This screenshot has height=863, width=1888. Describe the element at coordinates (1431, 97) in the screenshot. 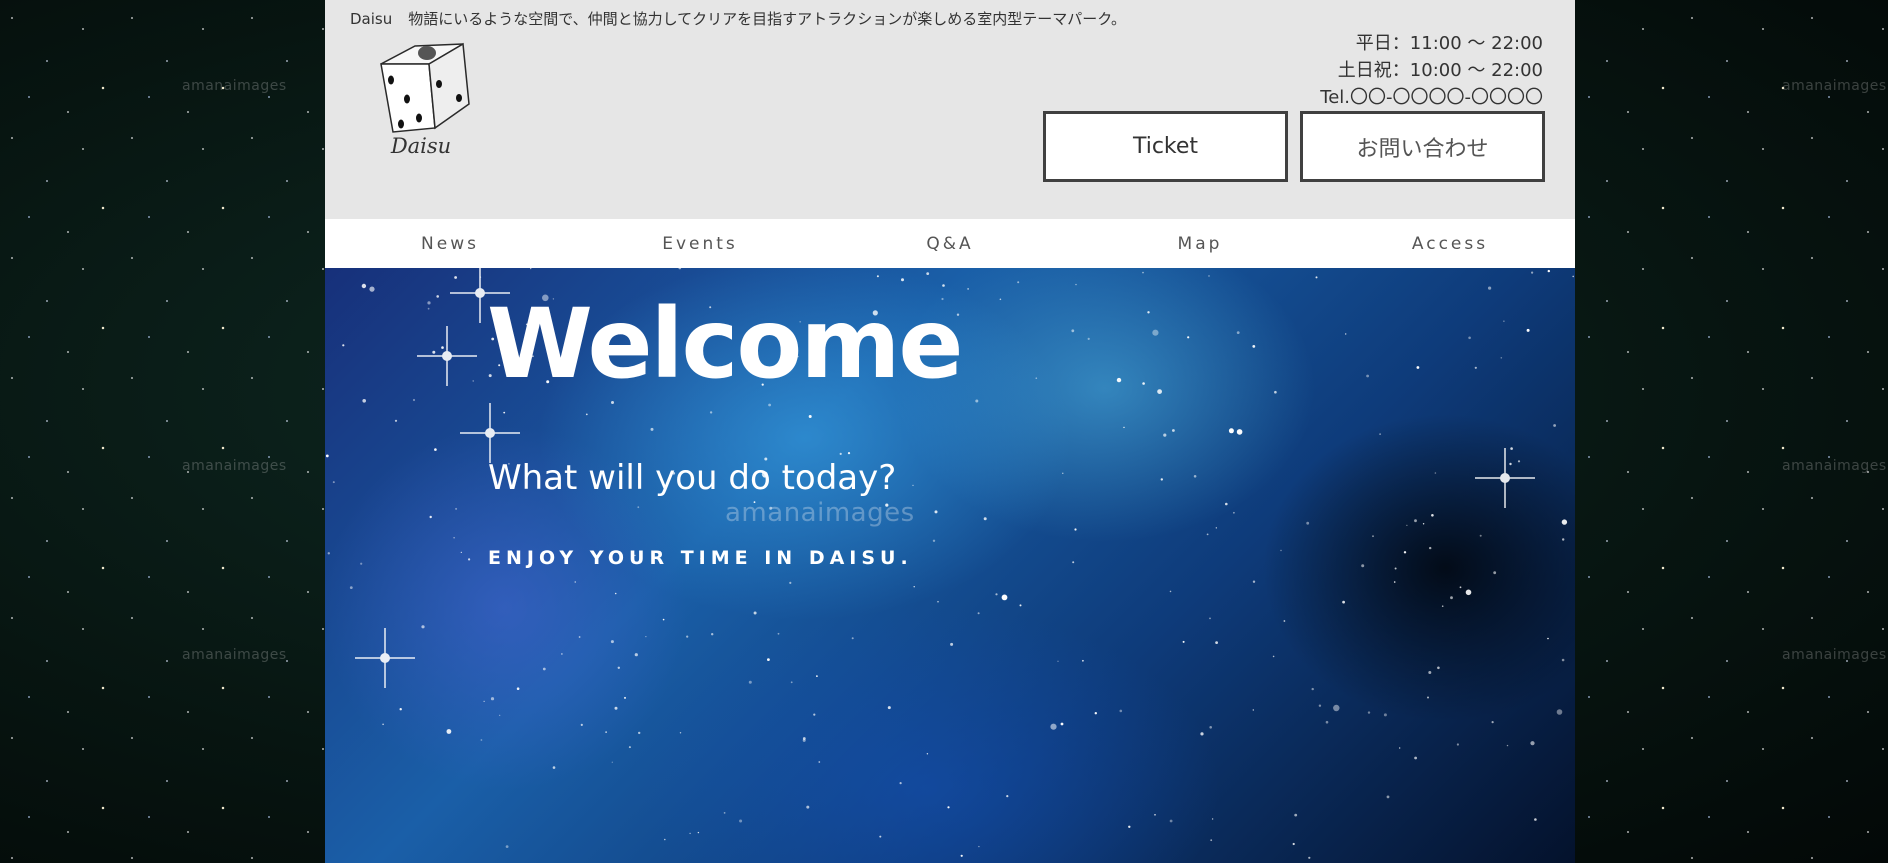

I see `phone-number: Tel.〇〇-〇〇〇〇-〇〇〇〇` at that location.